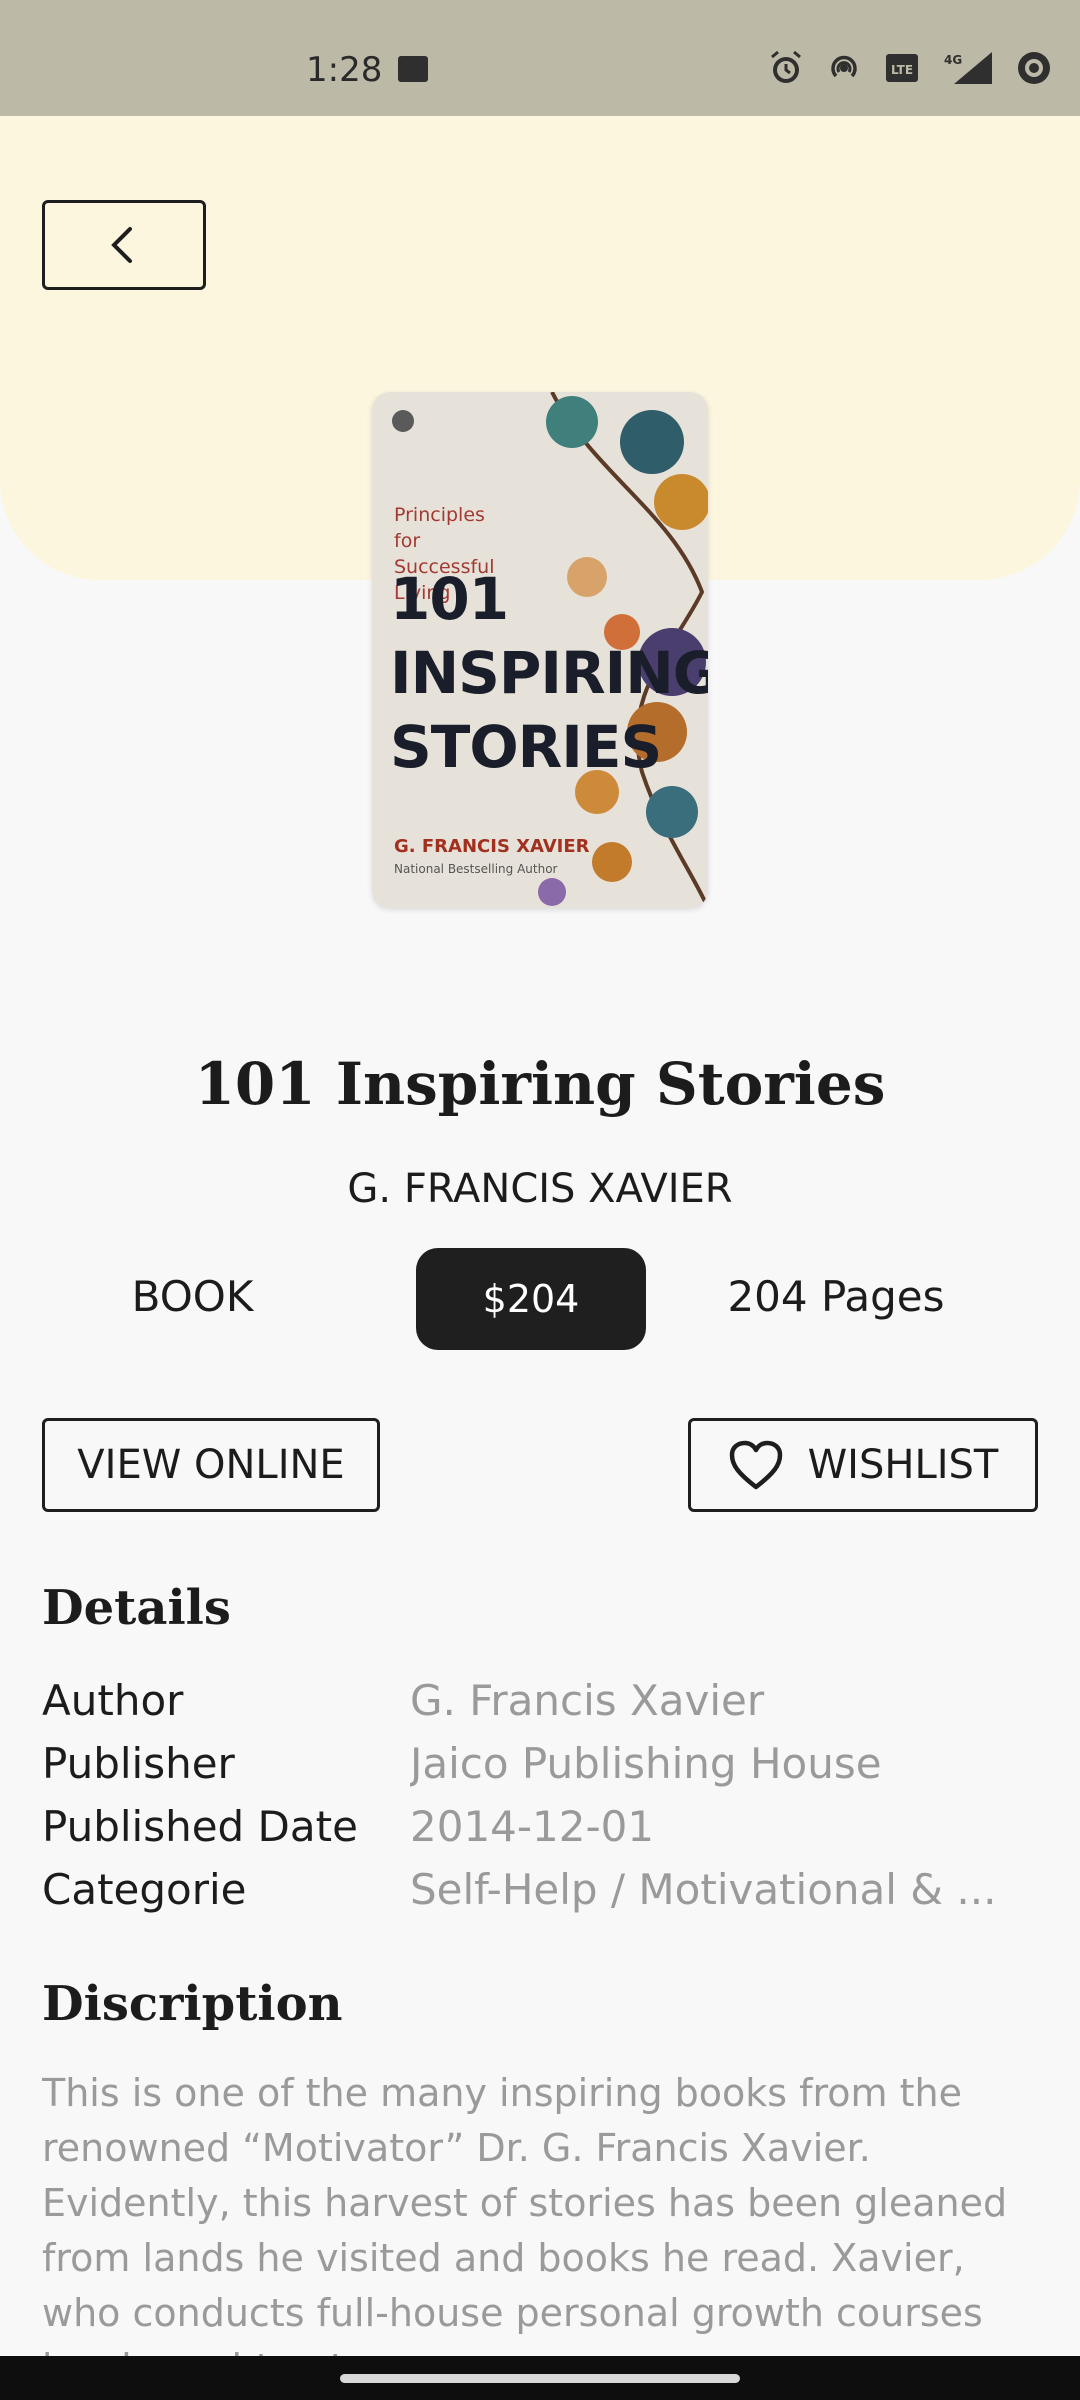  Describe the element at coordinates (786, 68) in the screenshot. I see `alarm-icon` at that location.